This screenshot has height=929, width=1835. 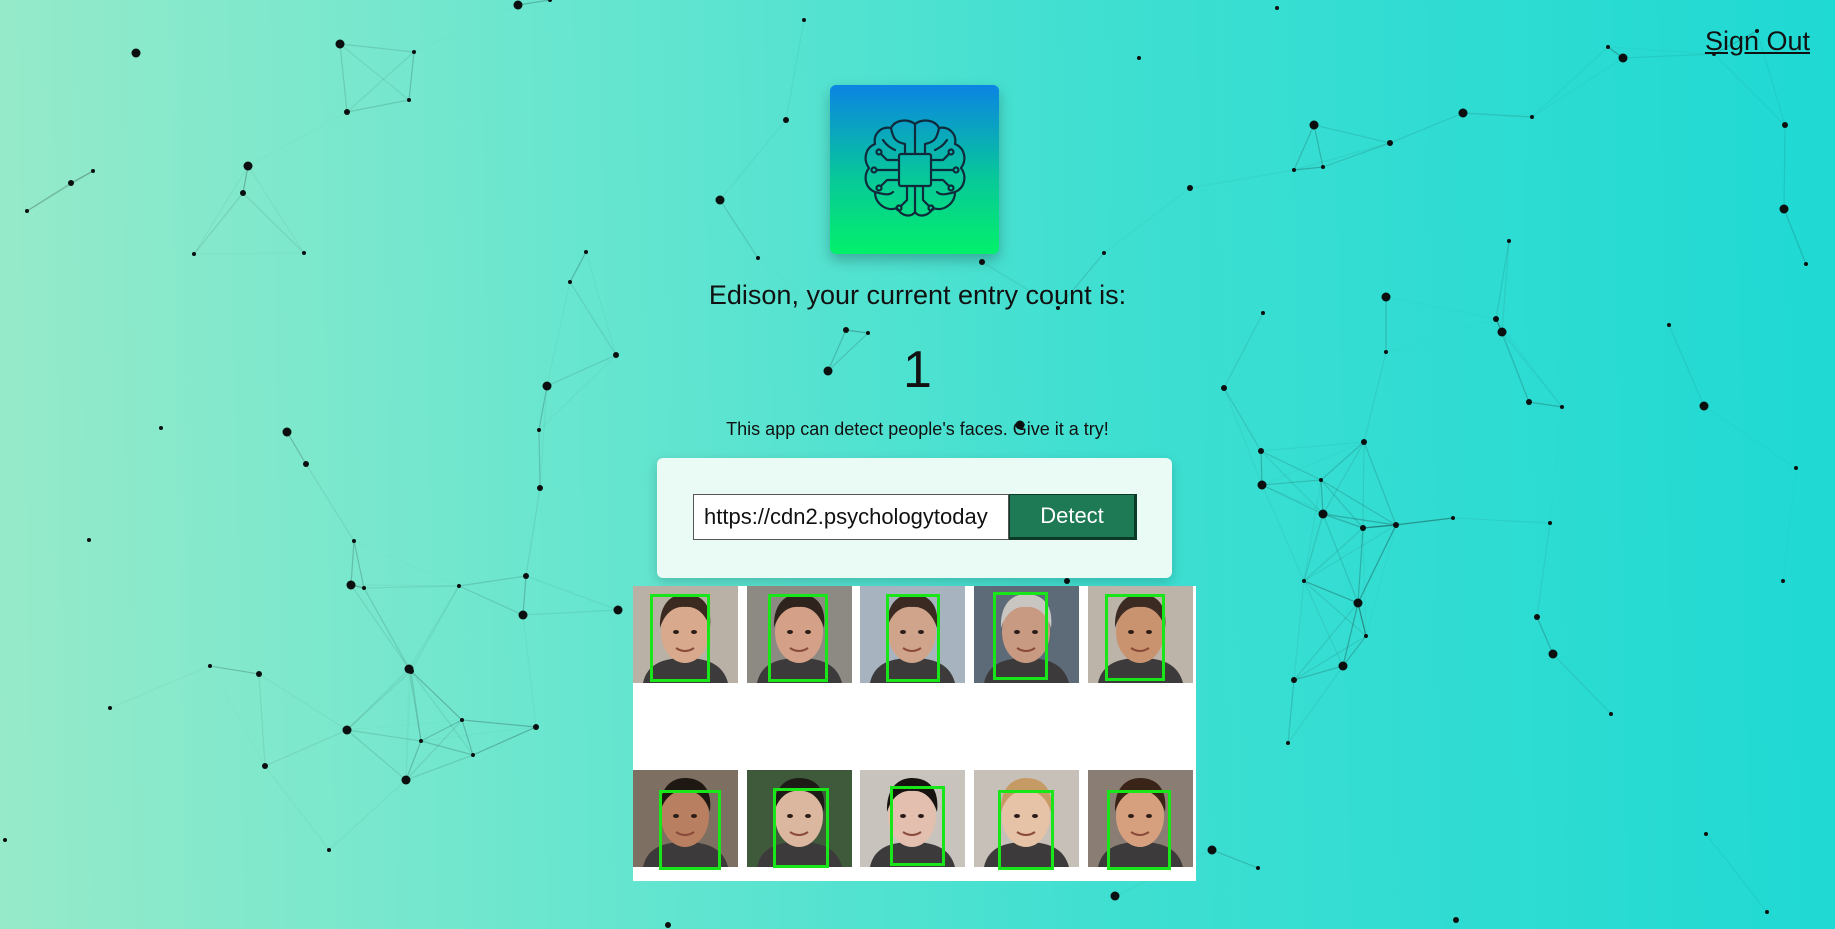 What do you see at coordinates (914, 167) in the screenshot?
I see `brain-chip-icon` at bounding box center [914, 167].